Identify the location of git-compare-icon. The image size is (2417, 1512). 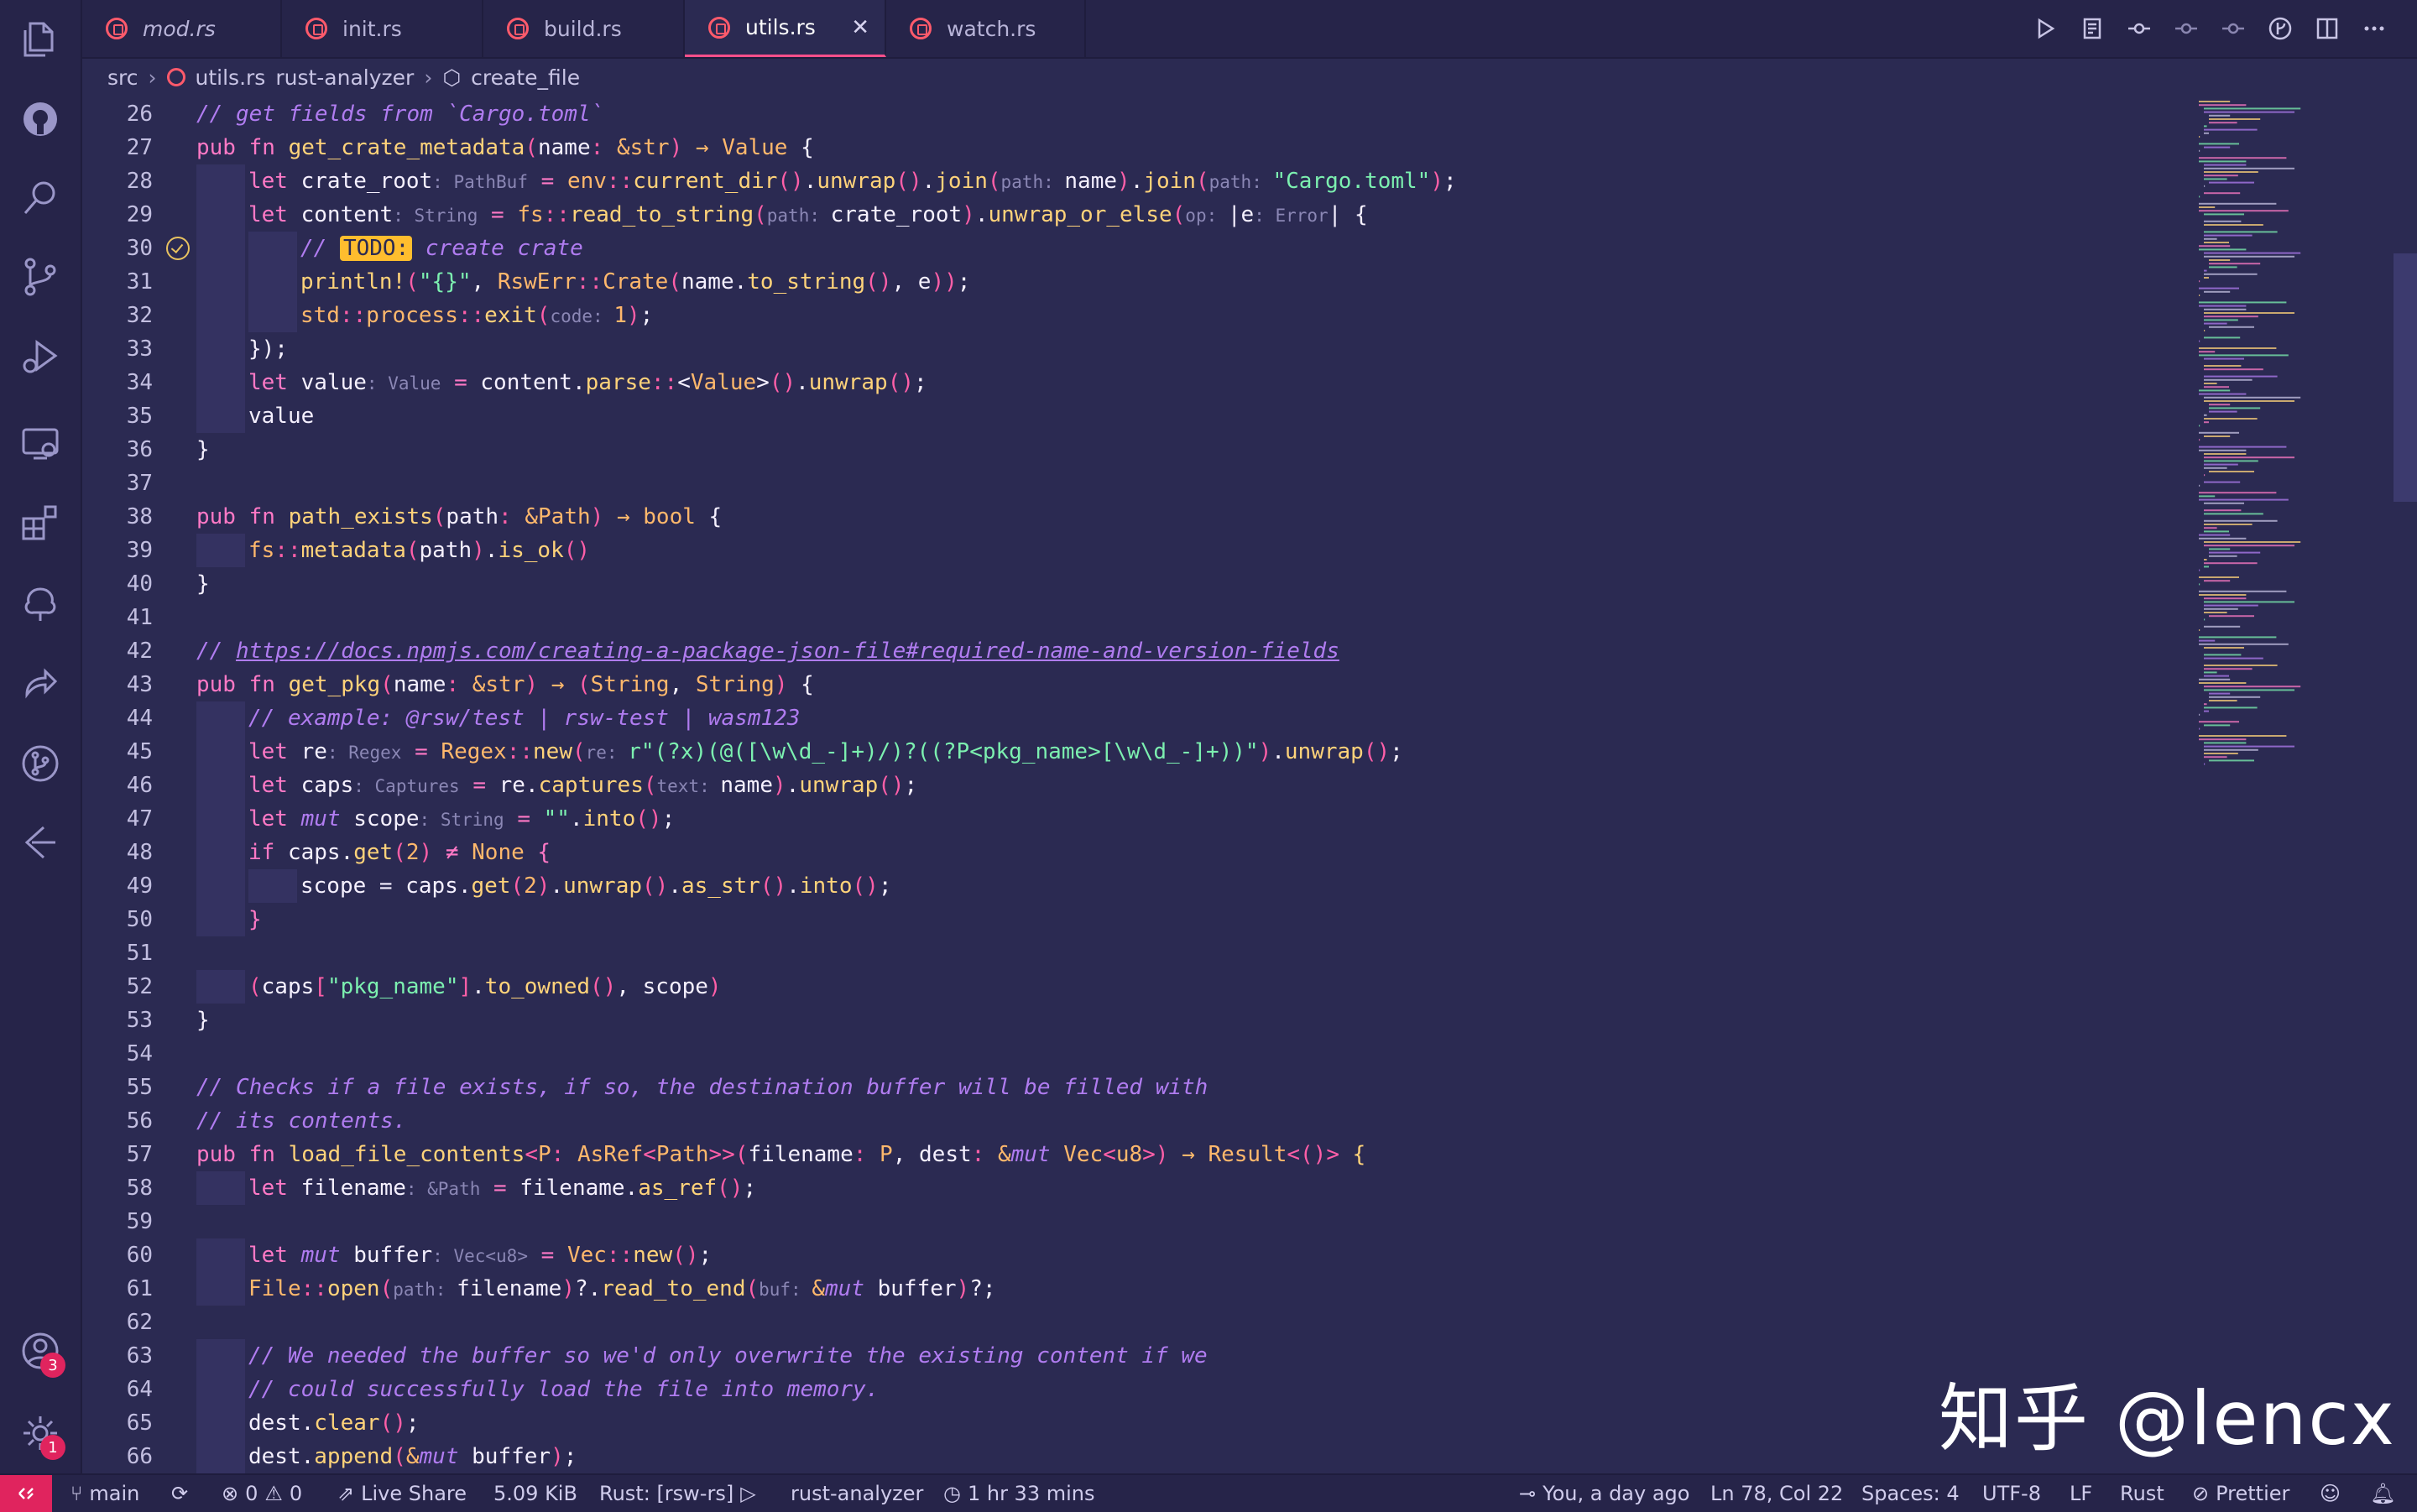
(2139, 28).